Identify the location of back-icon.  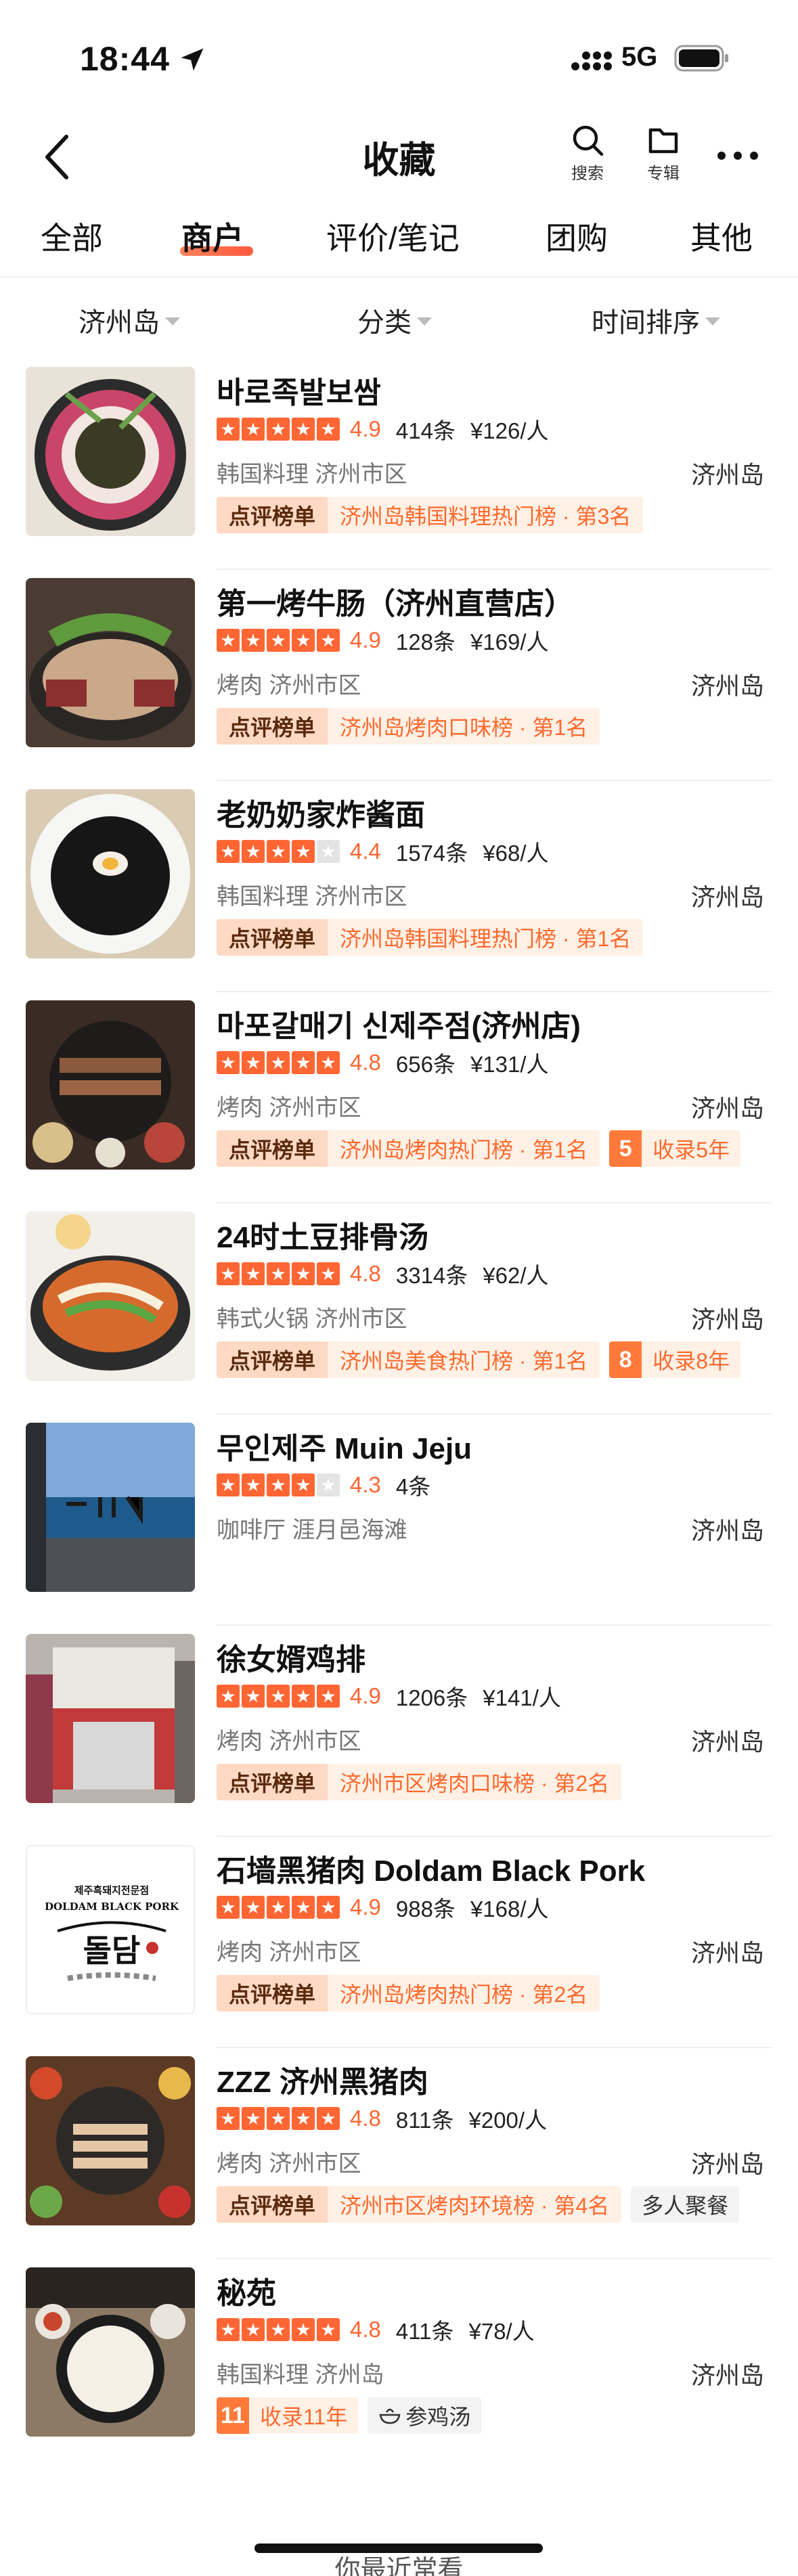
(59, 157).